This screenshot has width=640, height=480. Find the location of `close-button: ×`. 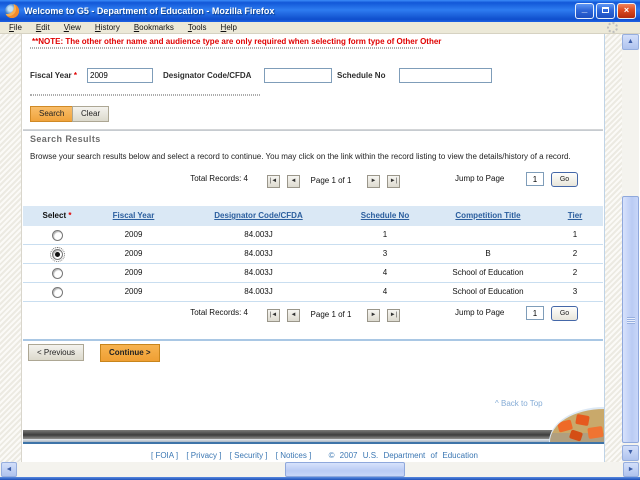

close-button: × is located at coordinates (626, 11).